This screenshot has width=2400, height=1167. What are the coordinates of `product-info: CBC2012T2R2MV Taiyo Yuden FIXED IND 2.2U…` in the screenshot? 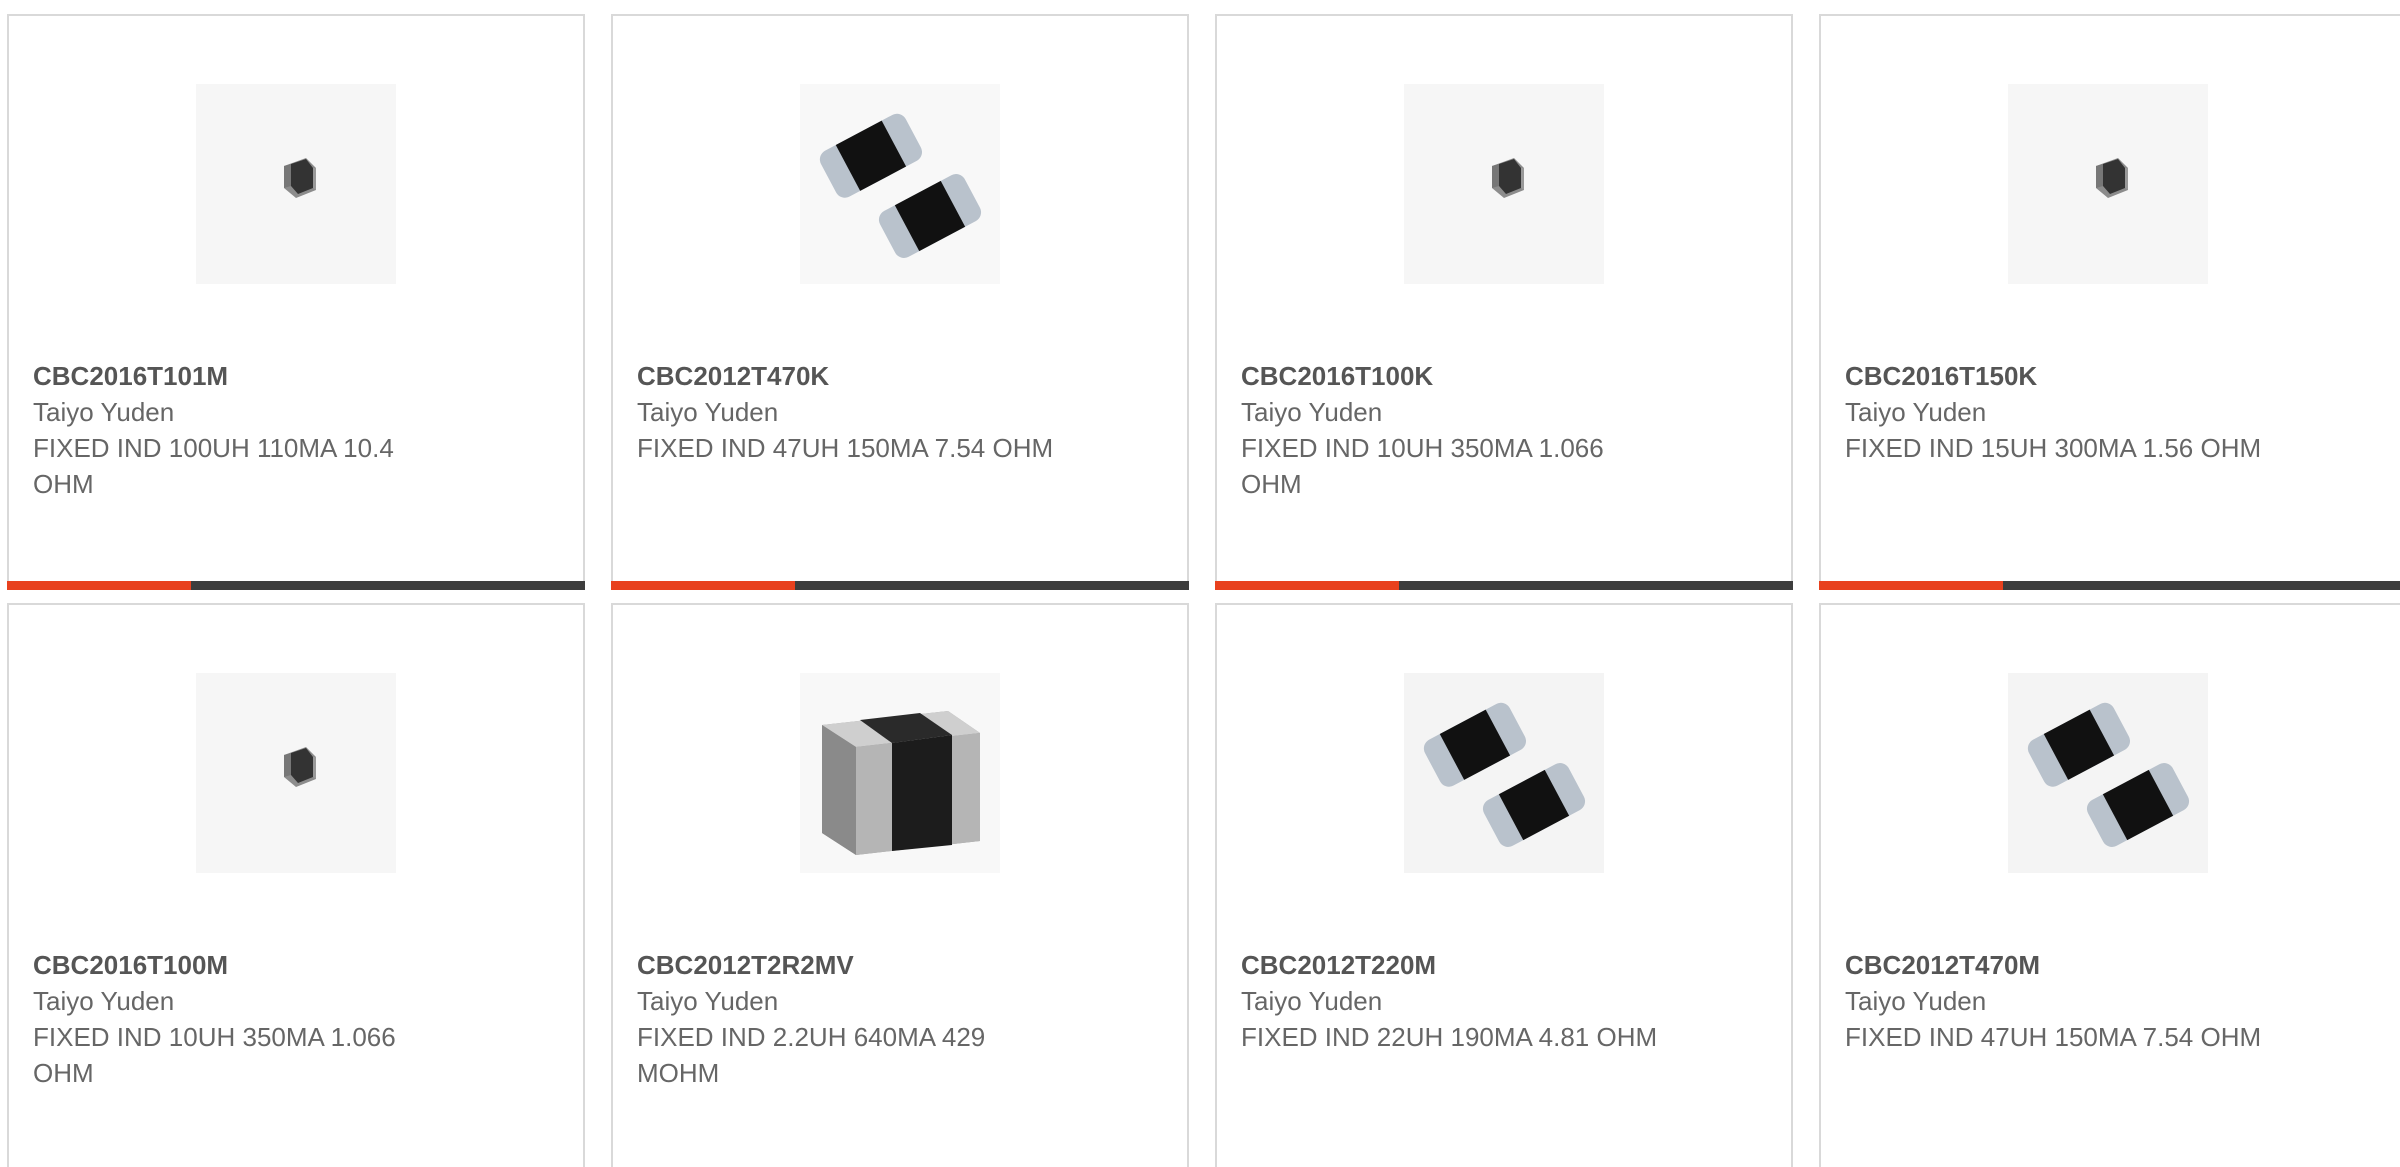 It's located at (847, 1019).